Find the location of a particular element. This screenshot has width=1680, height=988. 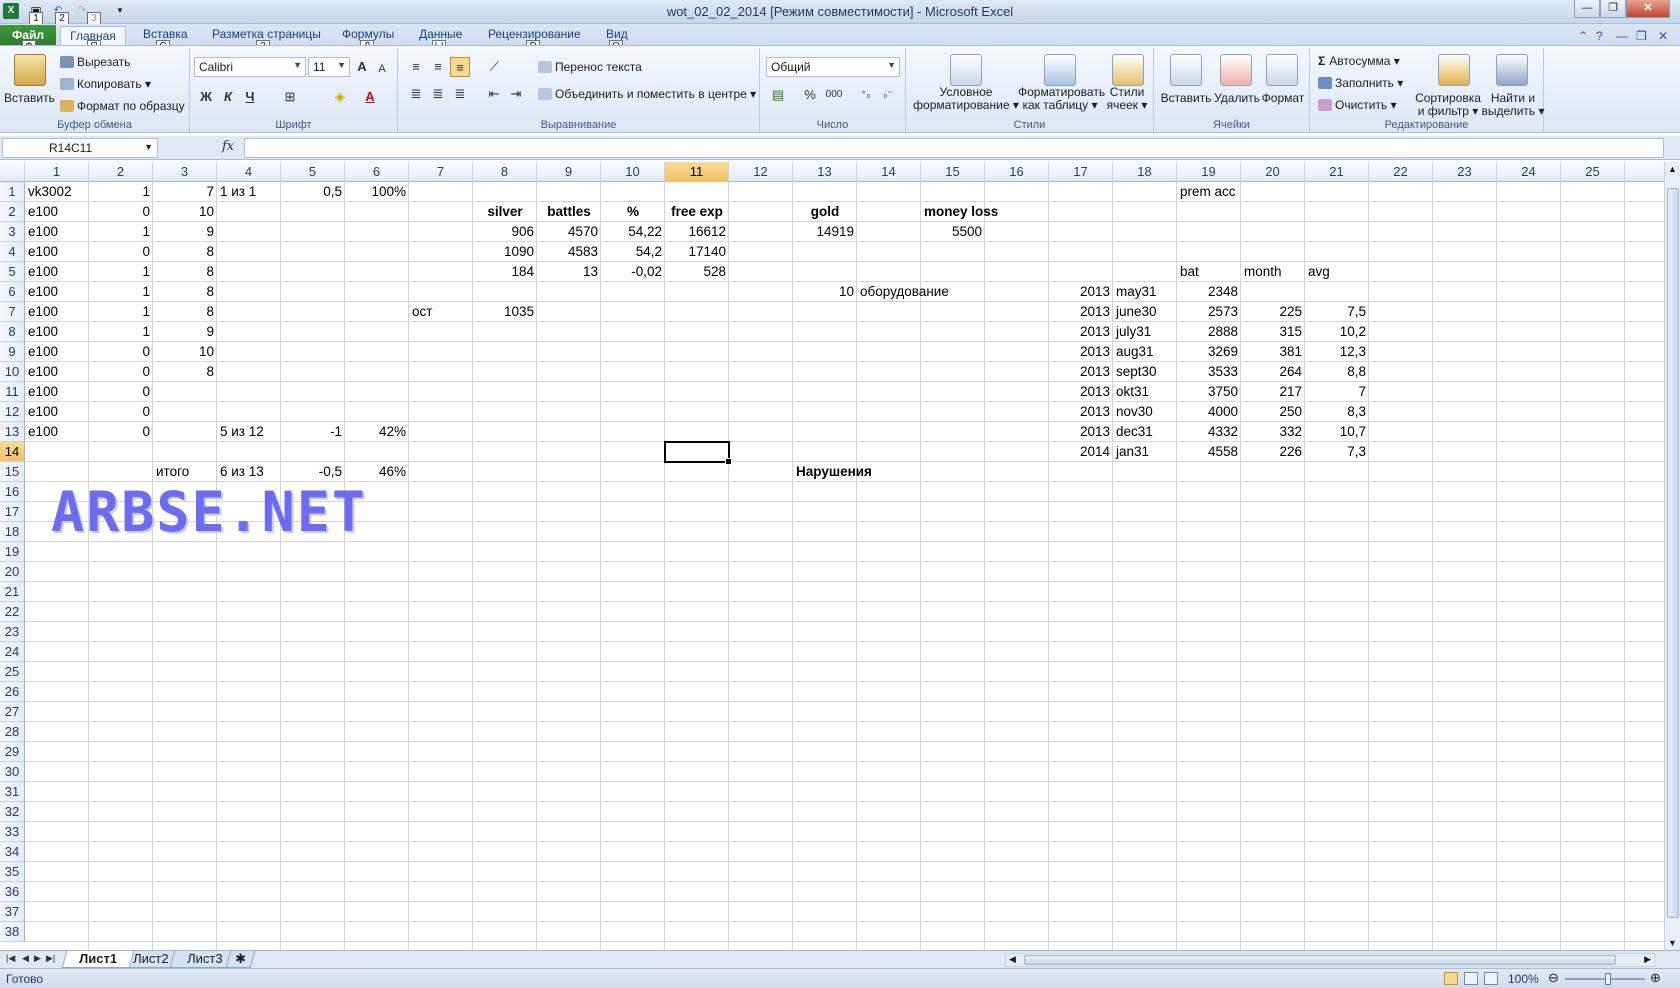

delete-cells-button: Удалить is located at coordinates (1237, 98).